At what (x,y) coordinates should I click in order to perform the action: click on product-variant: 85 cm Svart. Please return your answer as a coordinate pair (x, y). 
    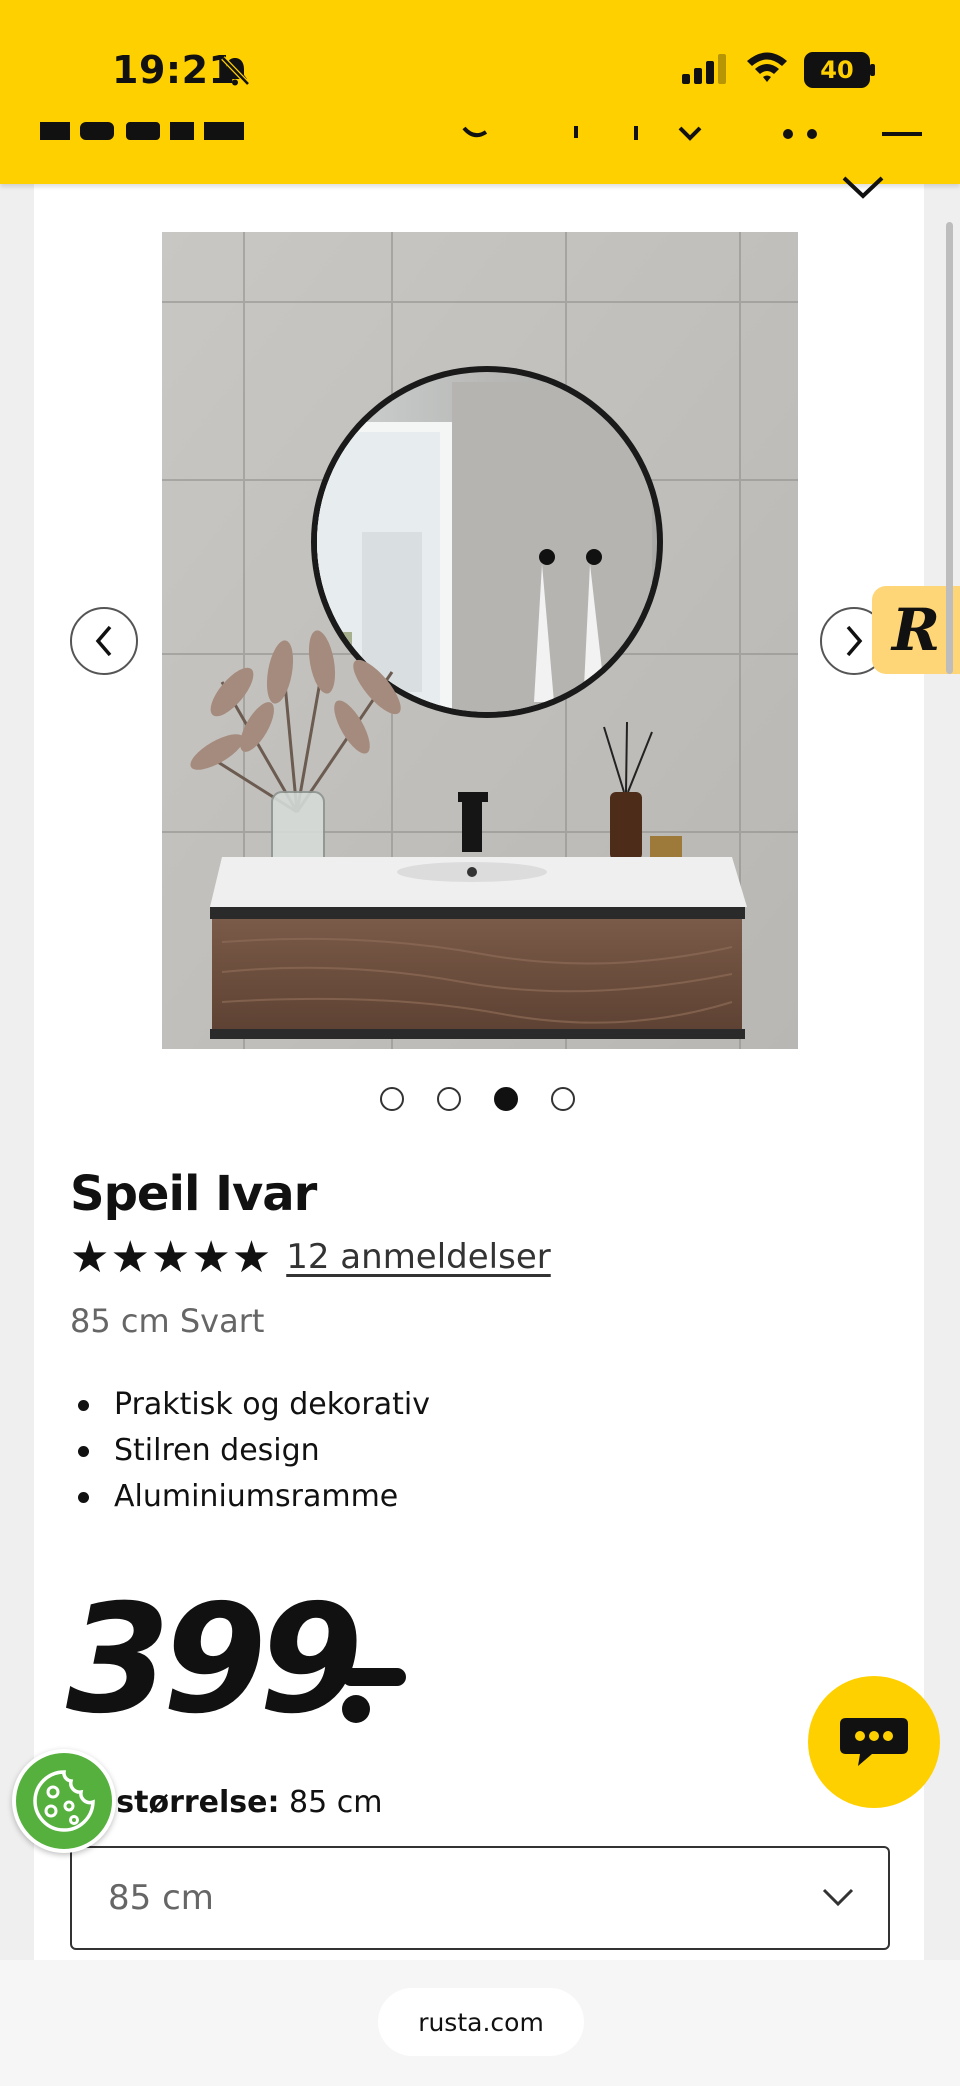
    Looking at the image, I should click on (167, 1321).